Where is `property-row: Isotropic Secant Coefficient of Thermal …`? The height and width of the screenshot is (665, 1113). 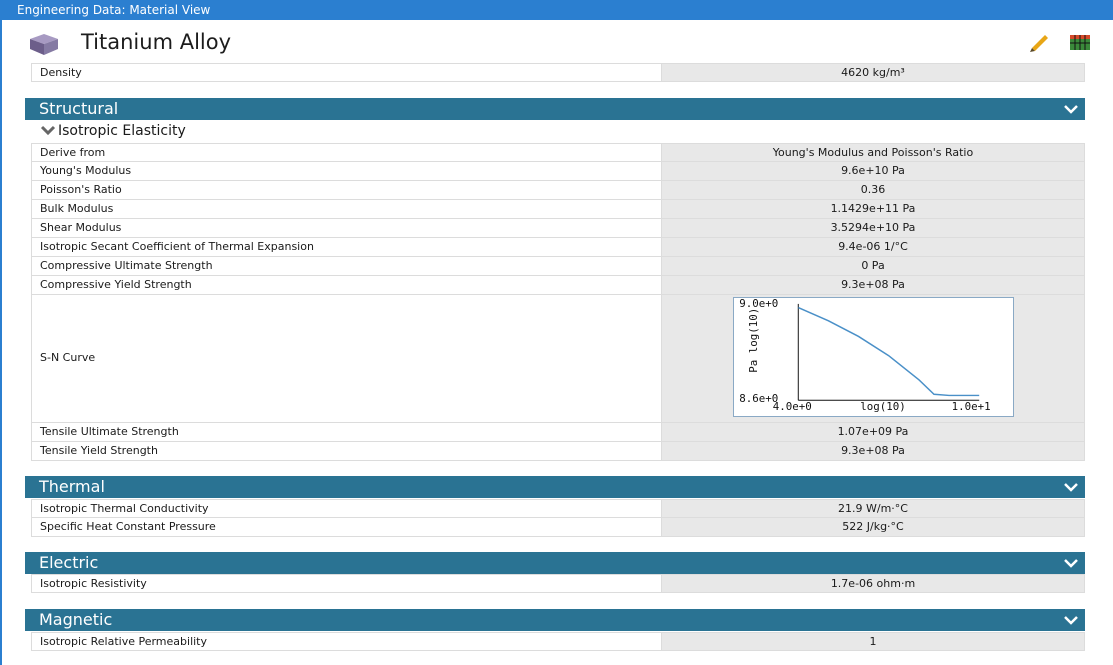
property-row: Isotropic Secant Coefficient of Thermal … is located at coordinates (558, 247).